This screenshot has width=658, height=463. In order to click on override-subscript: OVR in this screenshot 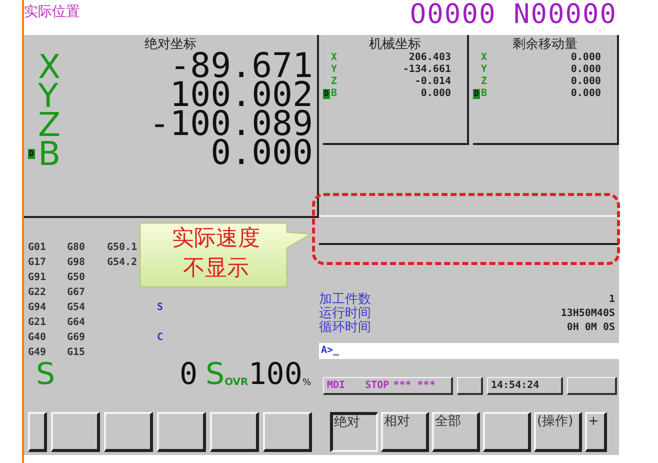, I will do `click(236, 383)`.